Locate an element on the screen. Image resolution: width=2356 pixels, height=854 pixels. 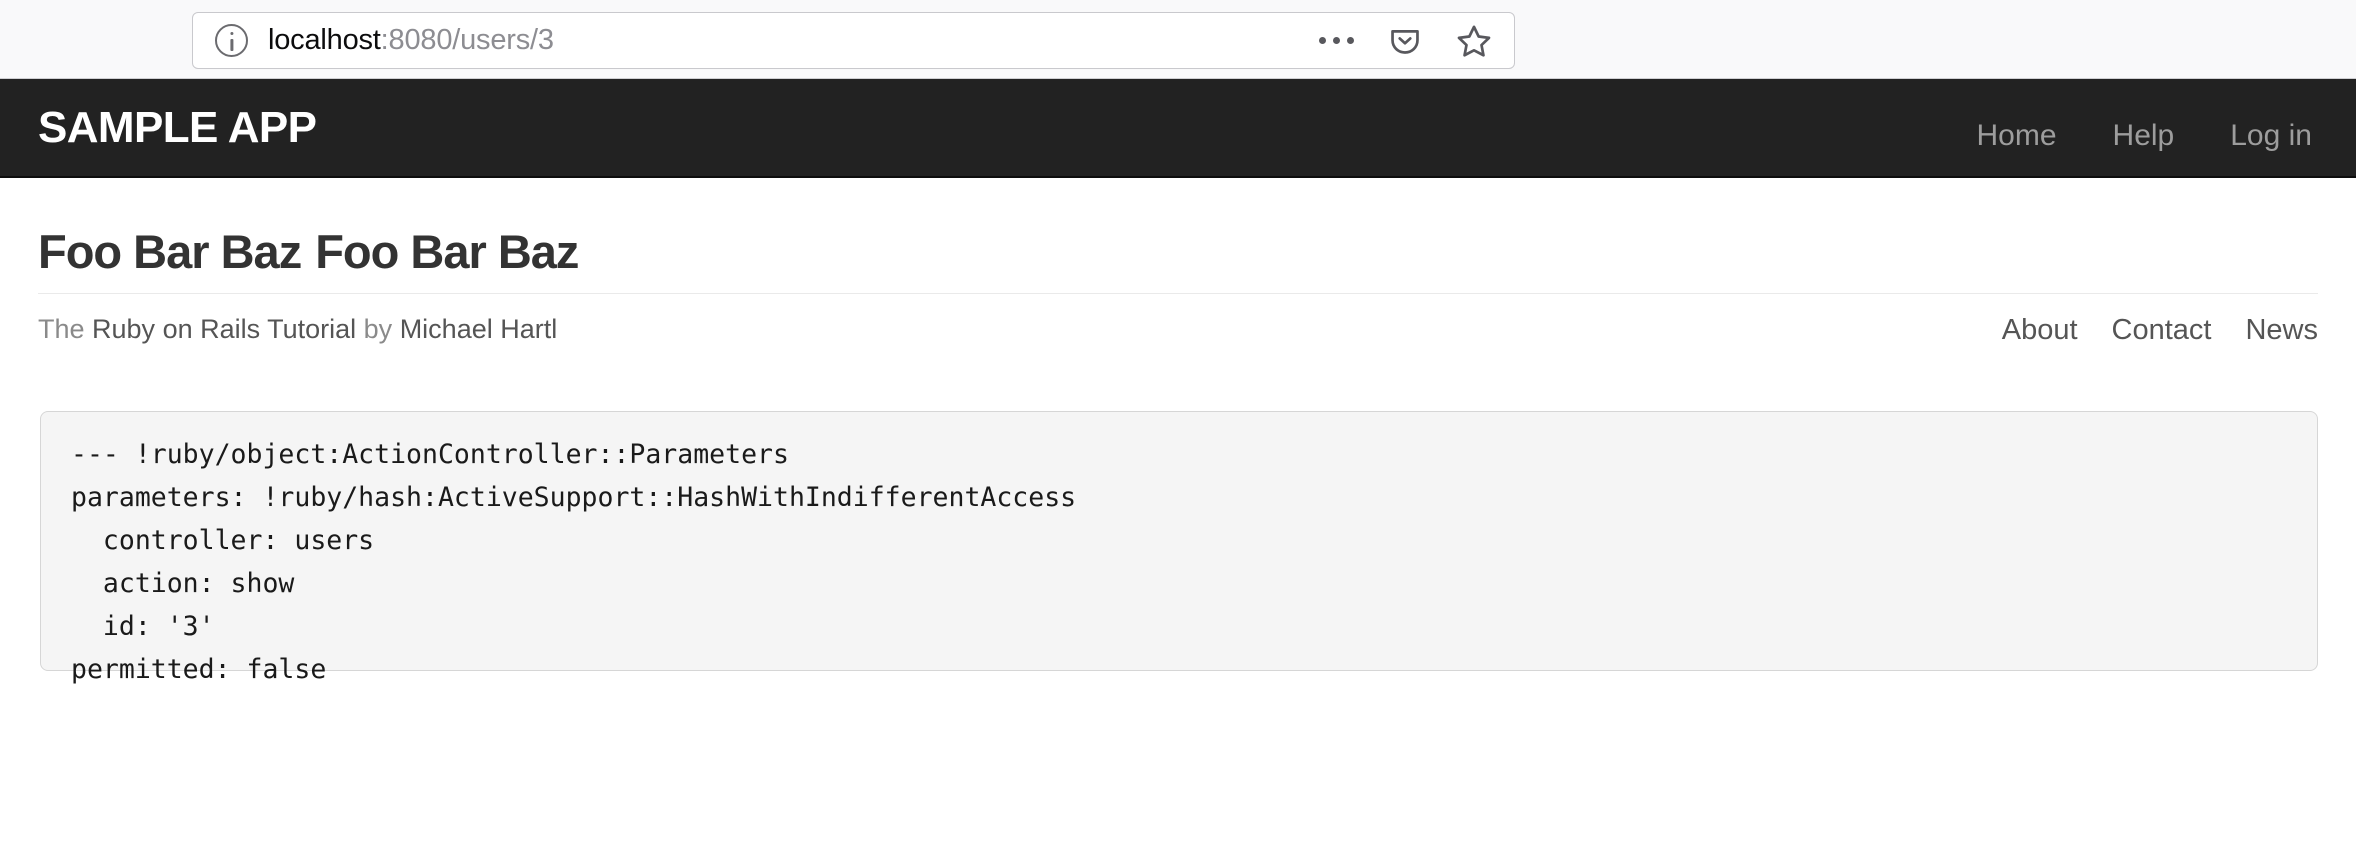
footer-item-news: News is located at coordinates (2264, 330).